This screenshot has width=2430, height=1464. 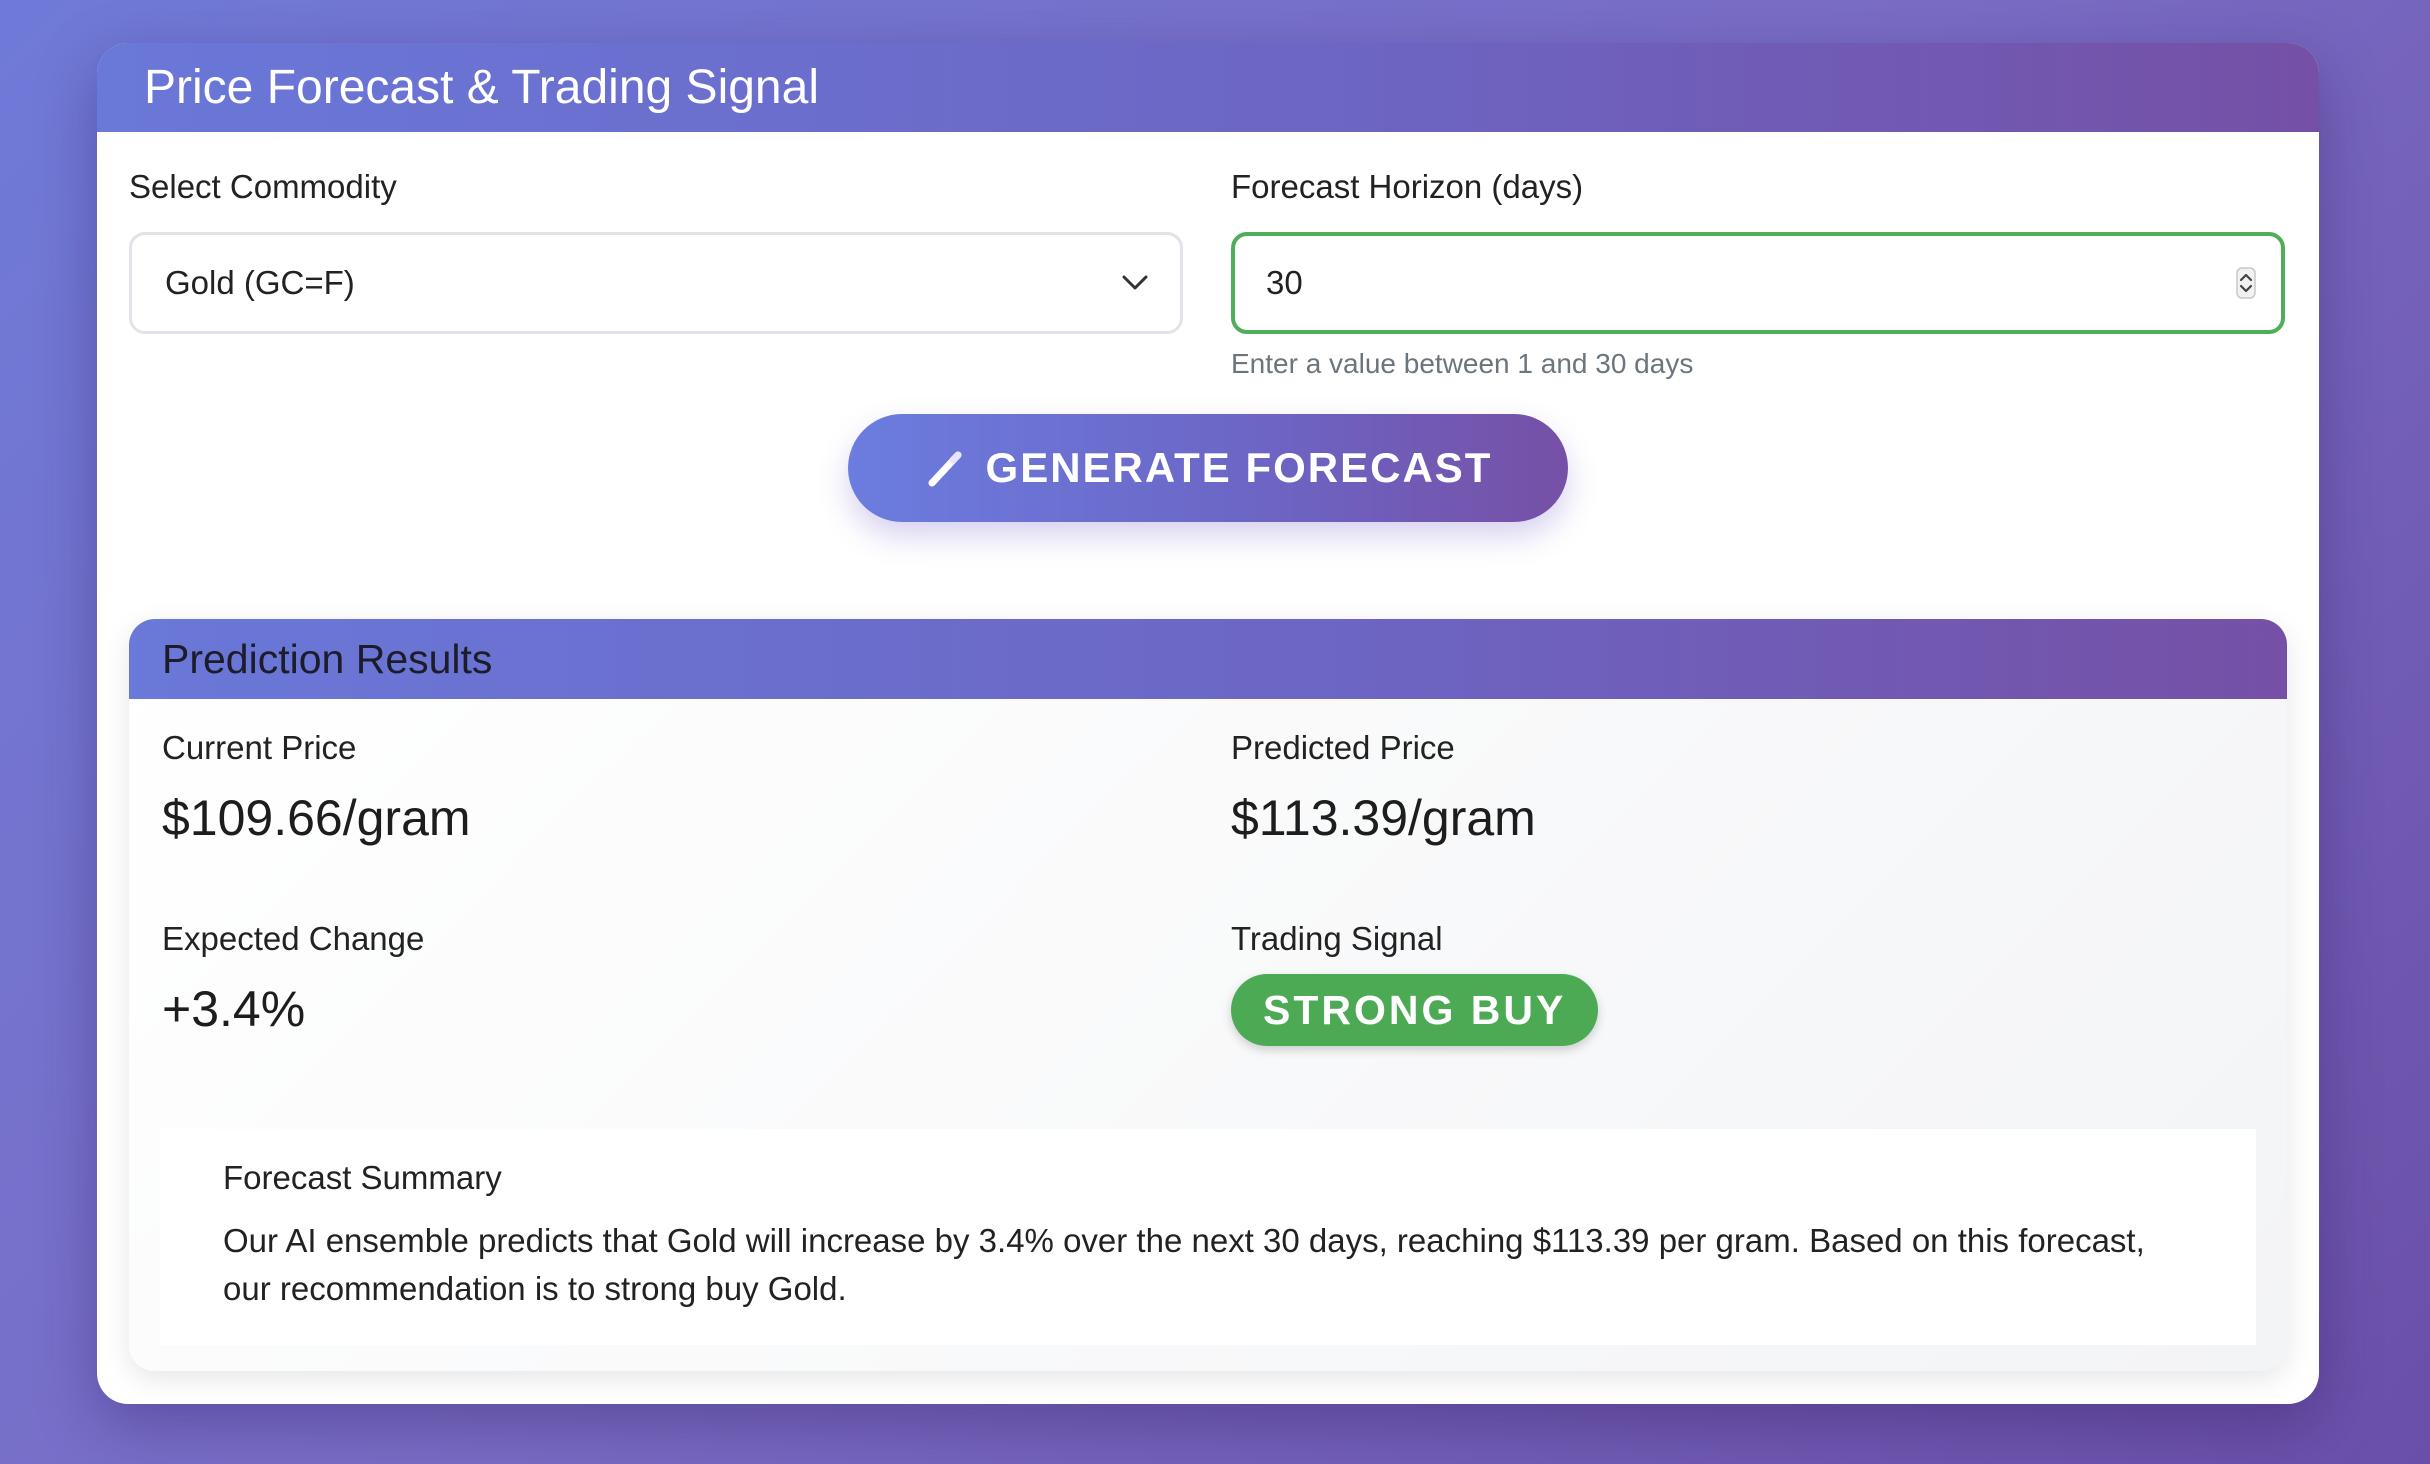 I want to click on magic-wand-icon, so click(x=945, y=469).